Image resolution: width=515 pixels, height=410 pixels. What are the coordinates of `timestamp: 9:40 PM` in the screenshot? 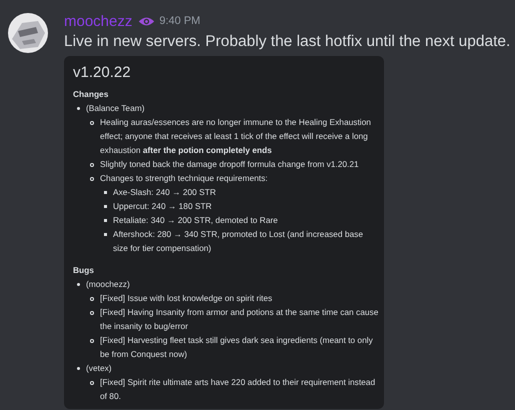 It's located at (179, 21).